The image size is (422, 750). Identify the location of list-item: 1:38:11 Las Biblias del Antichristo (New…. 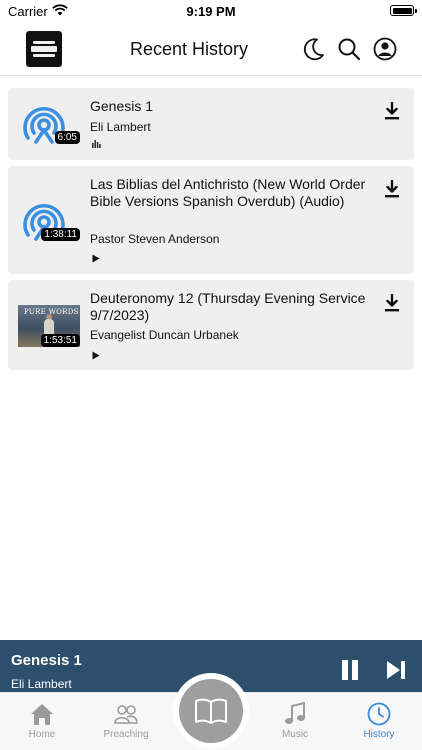
(211, 220).